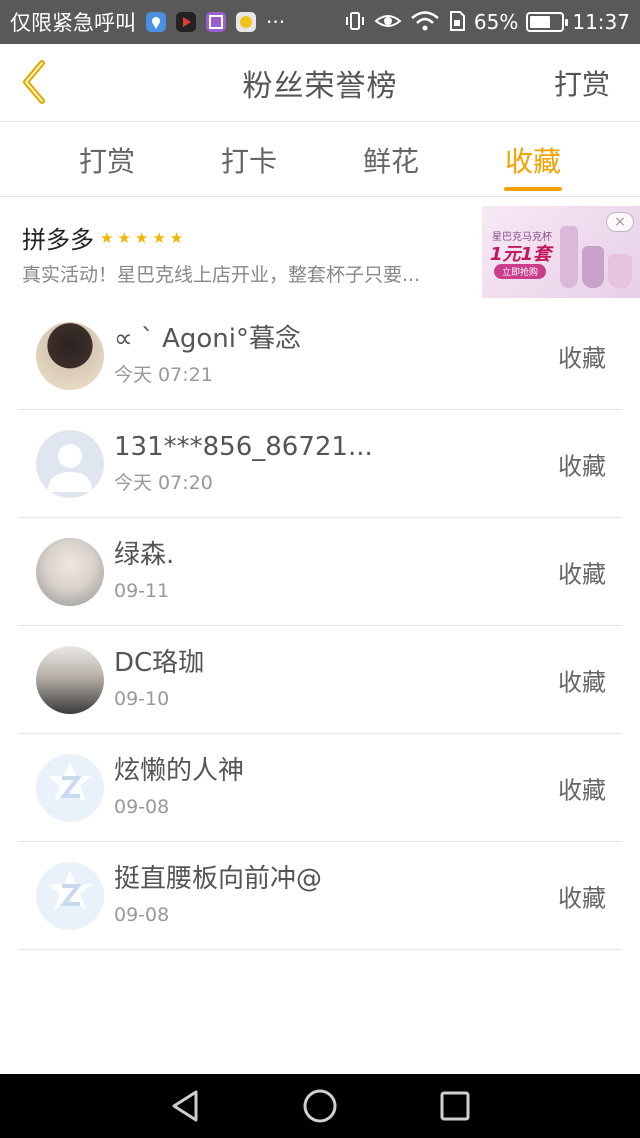  Describe the element at coordinates (276, 22) in the screenshot. I see `more-icon: ···` at that location.